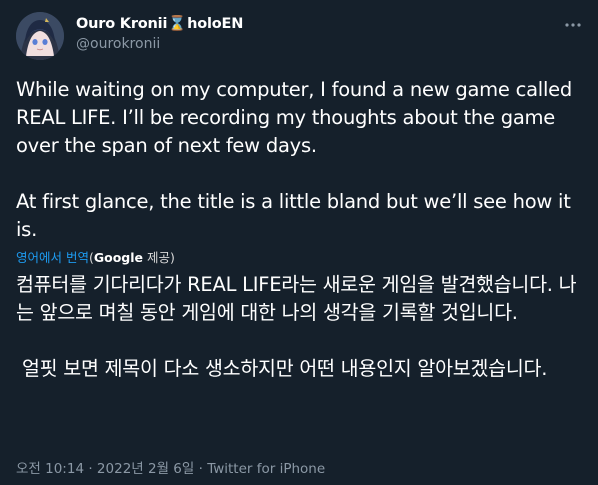  Describe the element at coordinates (266, 469) in the screenshot. I see `tweet-source: Twitter for iPhone` at that location.